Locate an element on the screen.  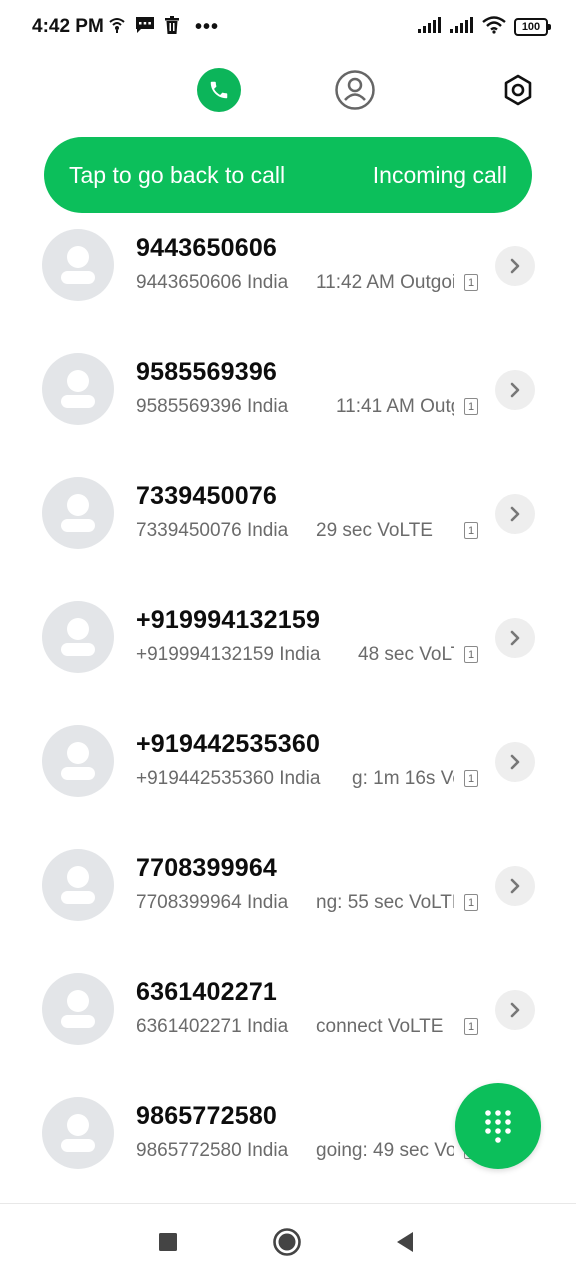
recents-square-icon is located at coordinates (168, 1242).